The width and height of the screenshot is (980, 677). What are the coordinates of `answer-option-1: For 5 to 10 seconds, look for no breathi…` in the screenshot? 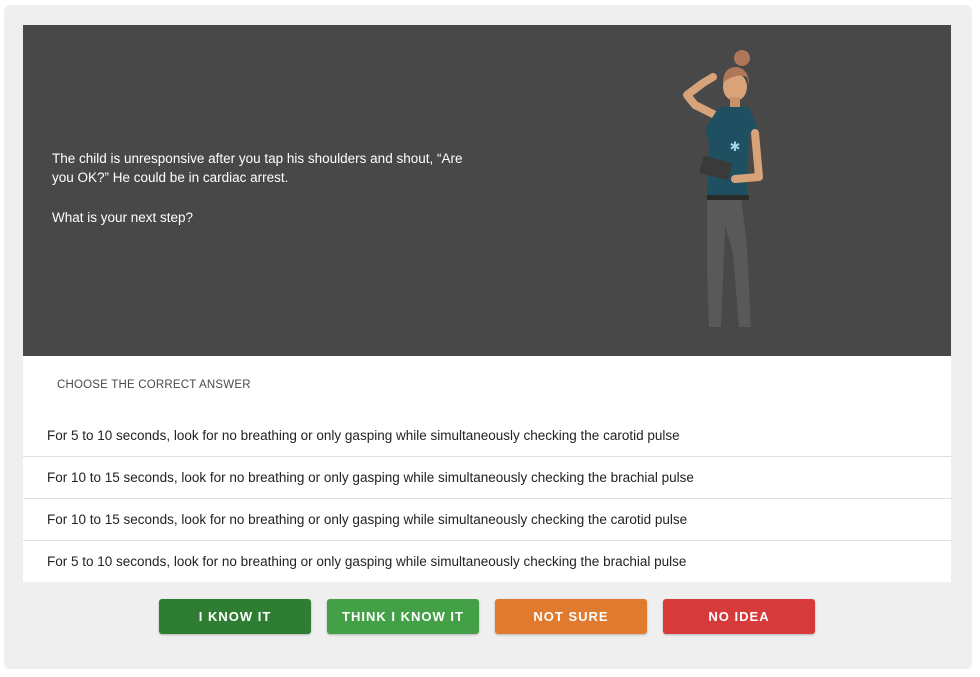 It's located at (487, 435).